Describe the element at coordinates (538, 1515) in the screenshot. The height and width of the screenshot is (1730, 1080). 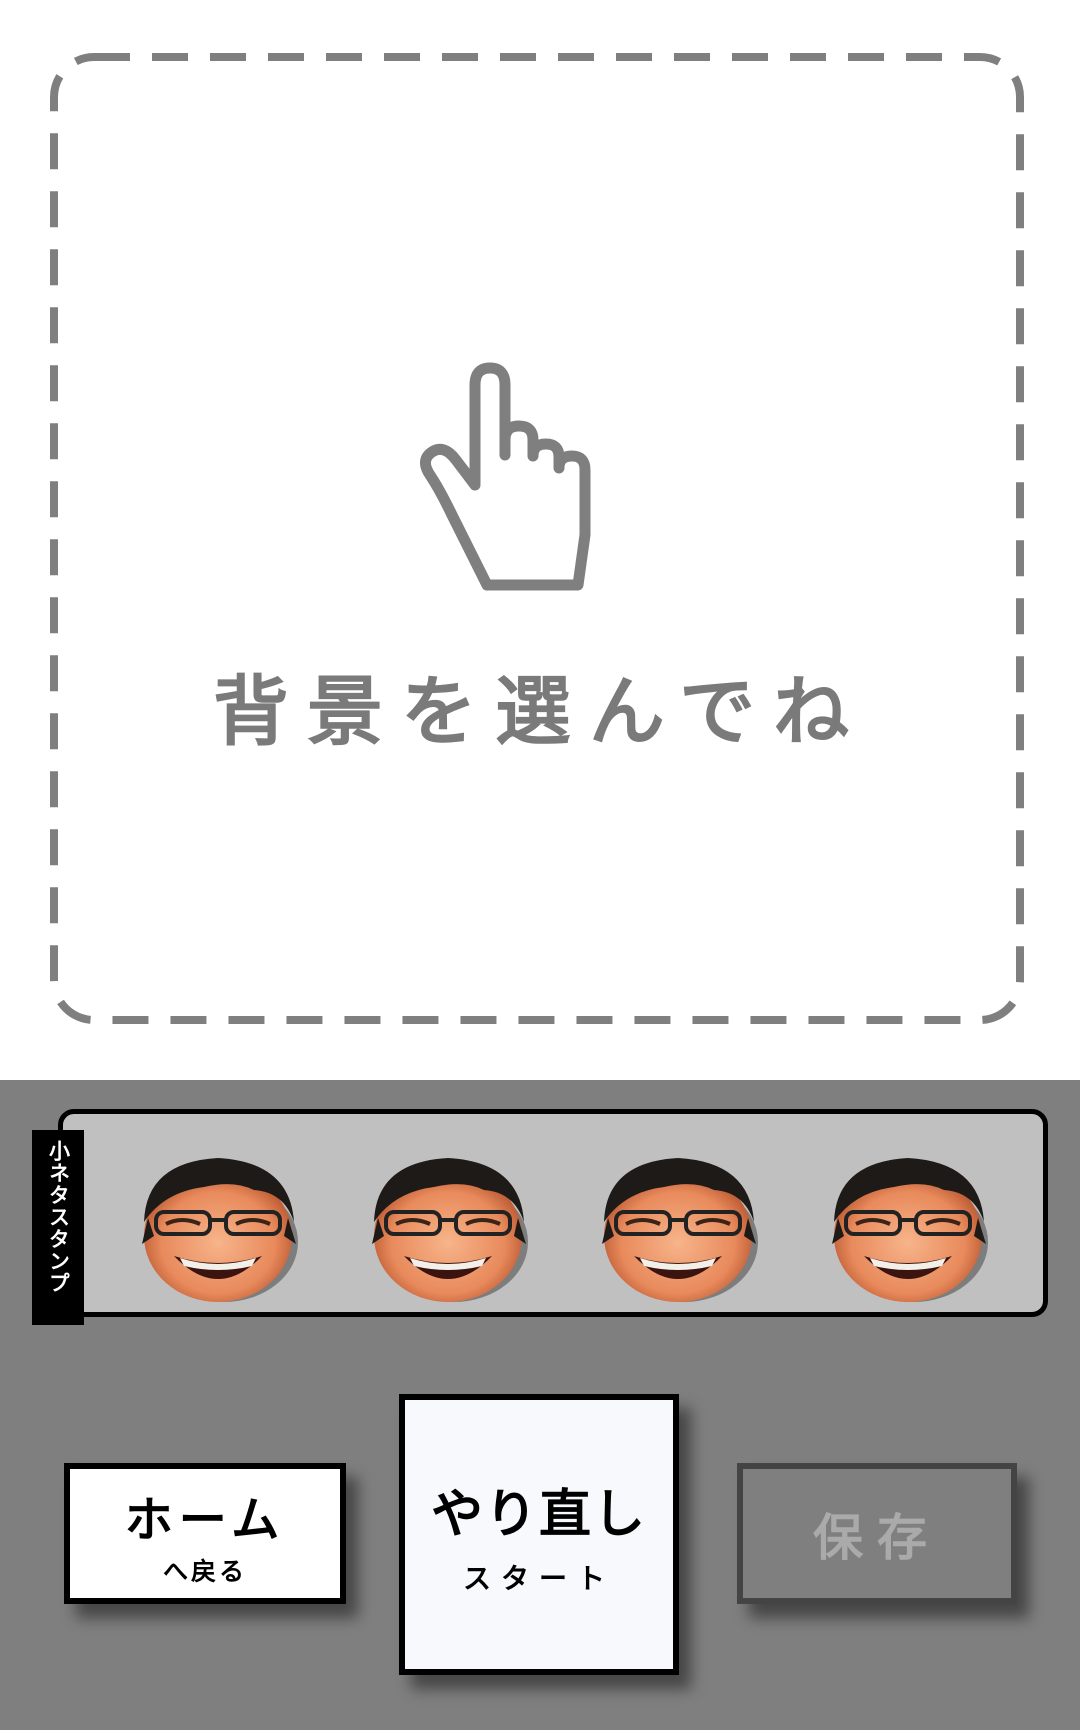
I see `redo-button-label: やり直し` at that location.